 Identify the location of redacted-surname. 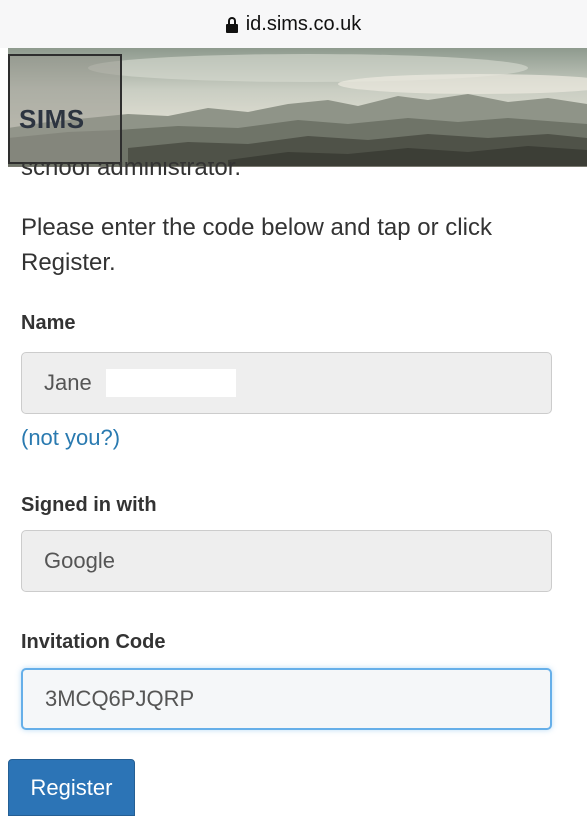
(170, 383).